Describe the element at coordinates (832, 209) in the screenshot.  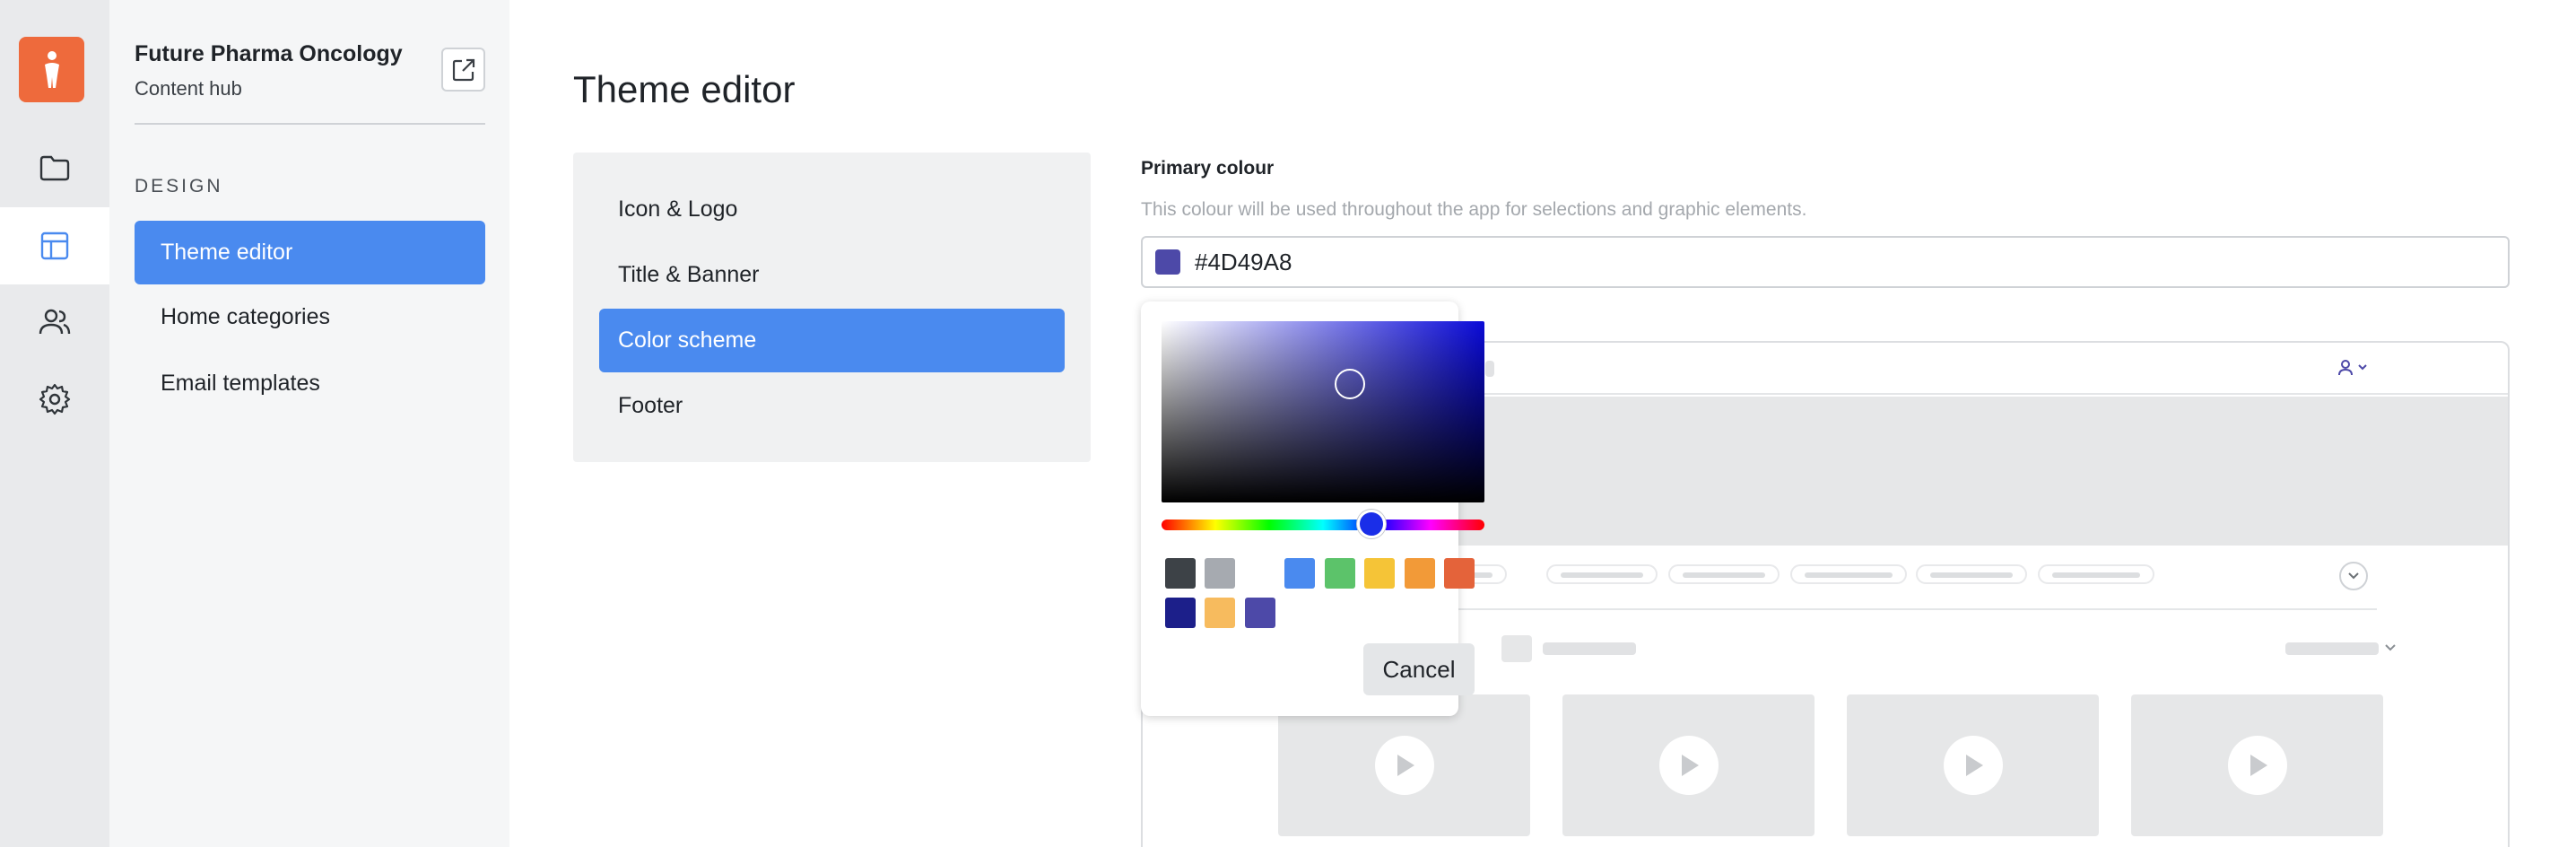
I see `tab-icon-logo: Icon & Logo` at that location.